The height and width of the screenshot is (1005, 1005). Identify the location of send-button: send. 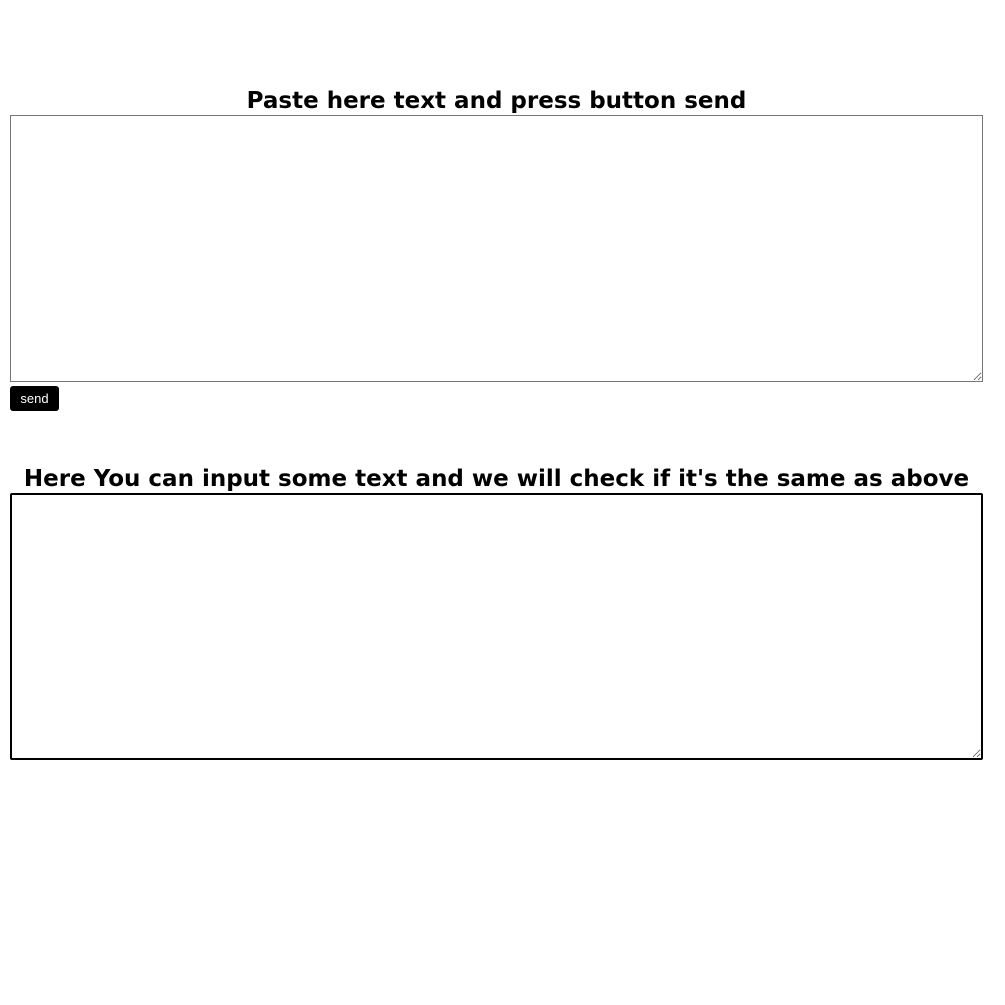
(34, 398).